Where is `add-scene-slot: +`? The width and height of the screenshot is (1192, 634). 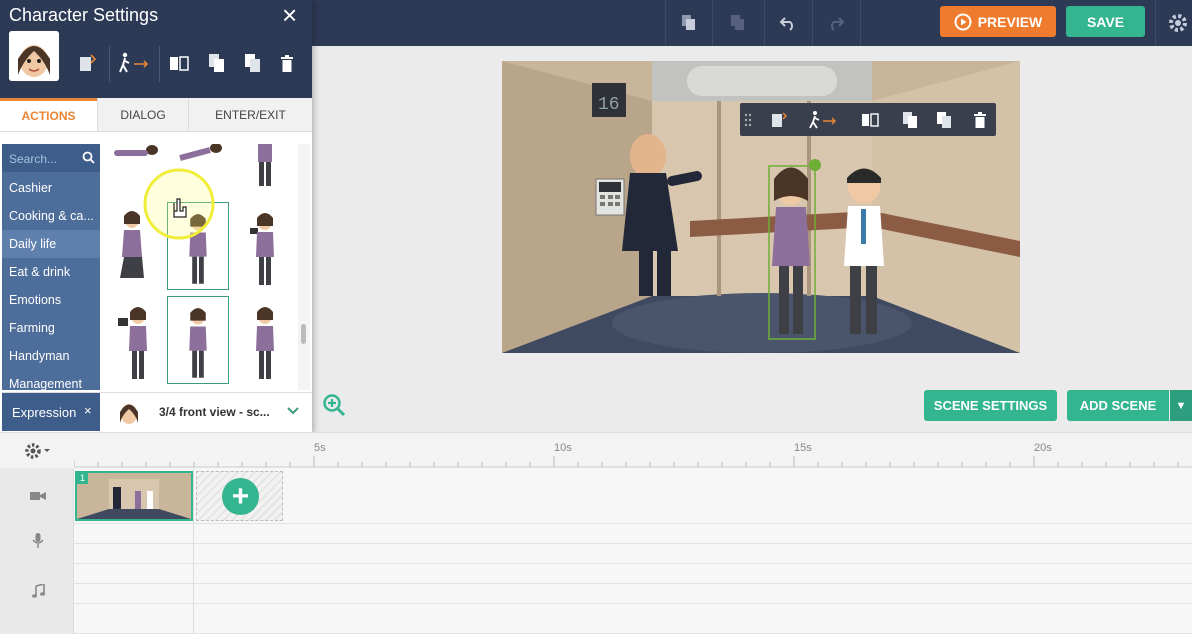
add-scene-slot: + is located at coordinates (239, 496).